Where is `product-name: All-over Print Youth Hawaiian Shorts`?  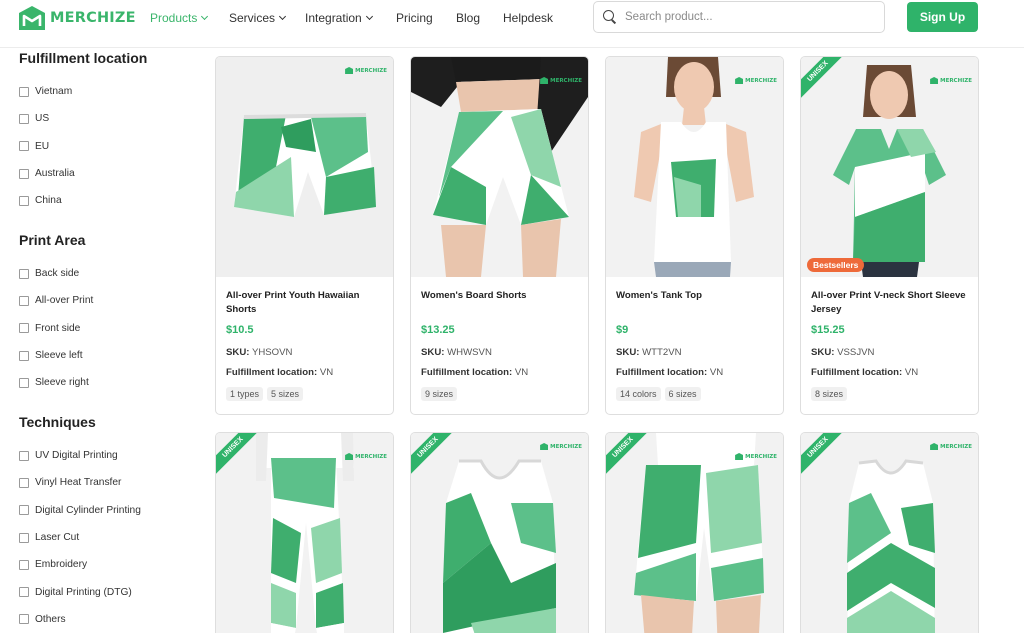
product-name: All-over Print Youth Hawaiian Shorts is located at coordinates (305, 302).